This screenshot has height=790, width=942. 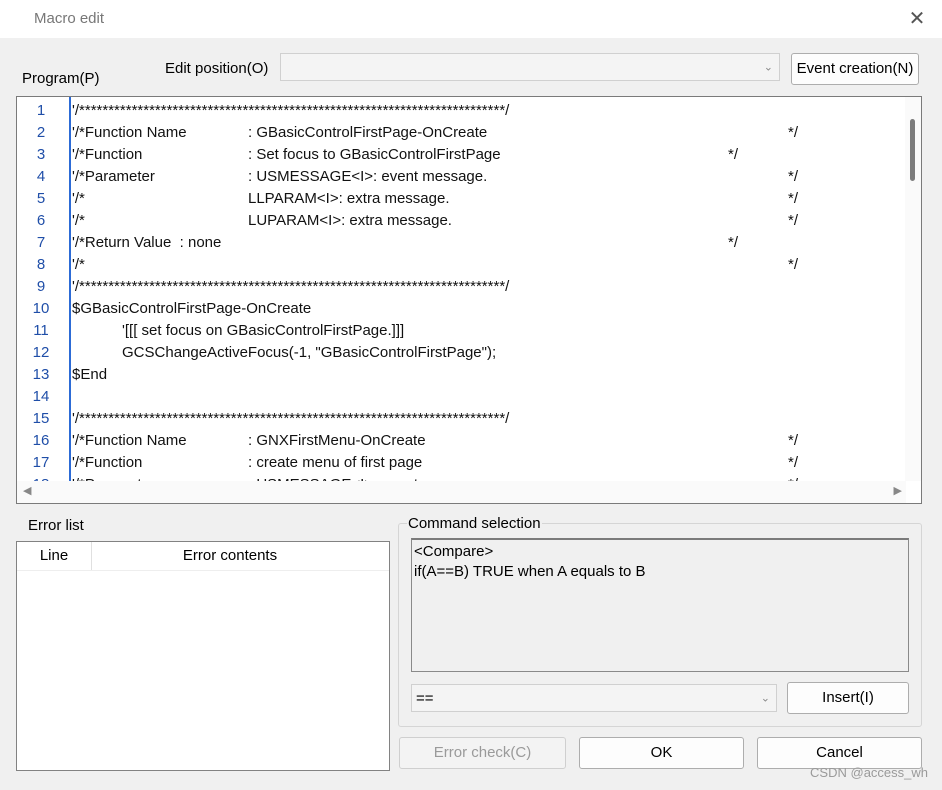 What do you see at coordinates (489, 463) in the screenshot?
I see `code-line: '/*Function : create menu of first page */` at bounding box center [489, 463].